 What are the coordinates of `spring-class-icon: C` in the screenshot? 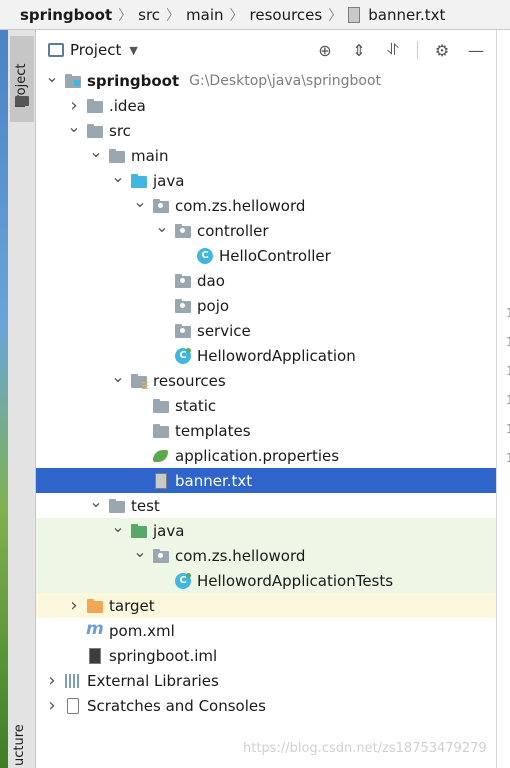 It's located at (183, 355).